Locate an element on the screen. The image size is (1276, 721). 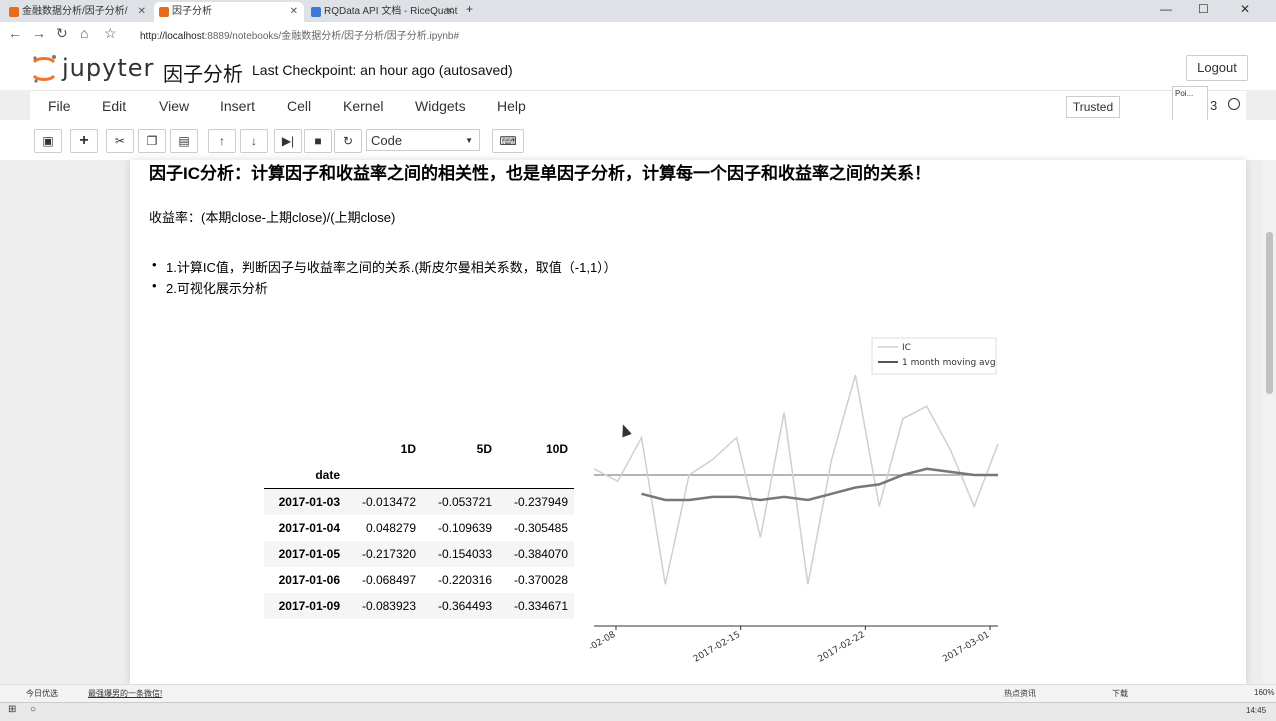
windows-start-icon: ⊞ is located at coordinates (12, 709).